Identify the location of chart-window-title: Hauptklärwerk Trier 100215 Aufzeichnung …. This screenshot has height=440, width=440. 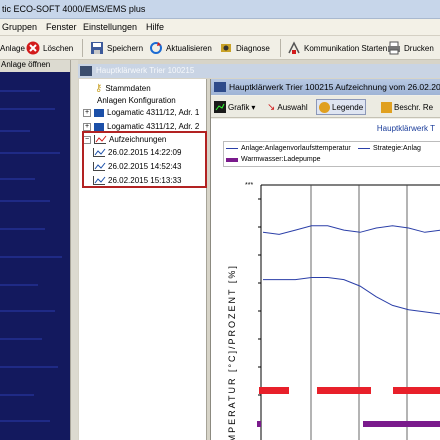
(334, 87).